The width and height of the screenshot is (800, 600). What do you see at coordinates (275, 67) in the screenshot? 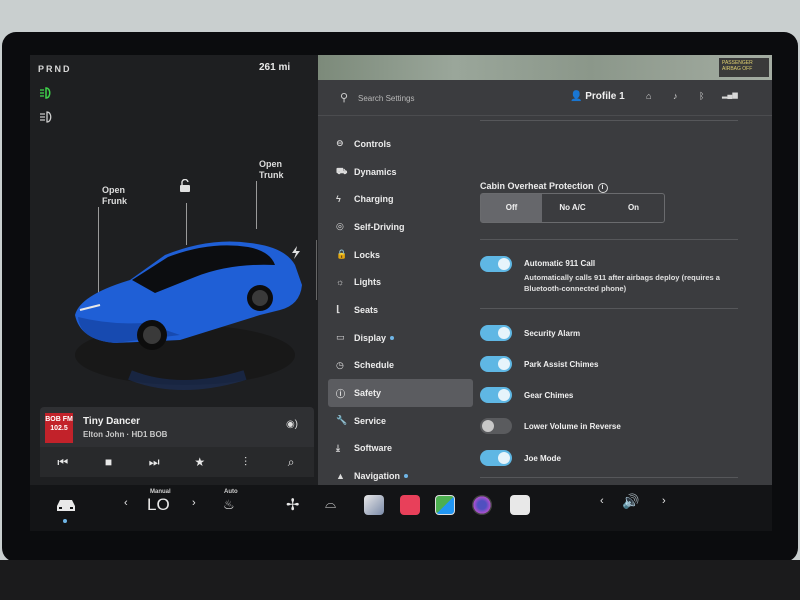
I see `range-readout: 261 mi` at bounding box center [275, 67].